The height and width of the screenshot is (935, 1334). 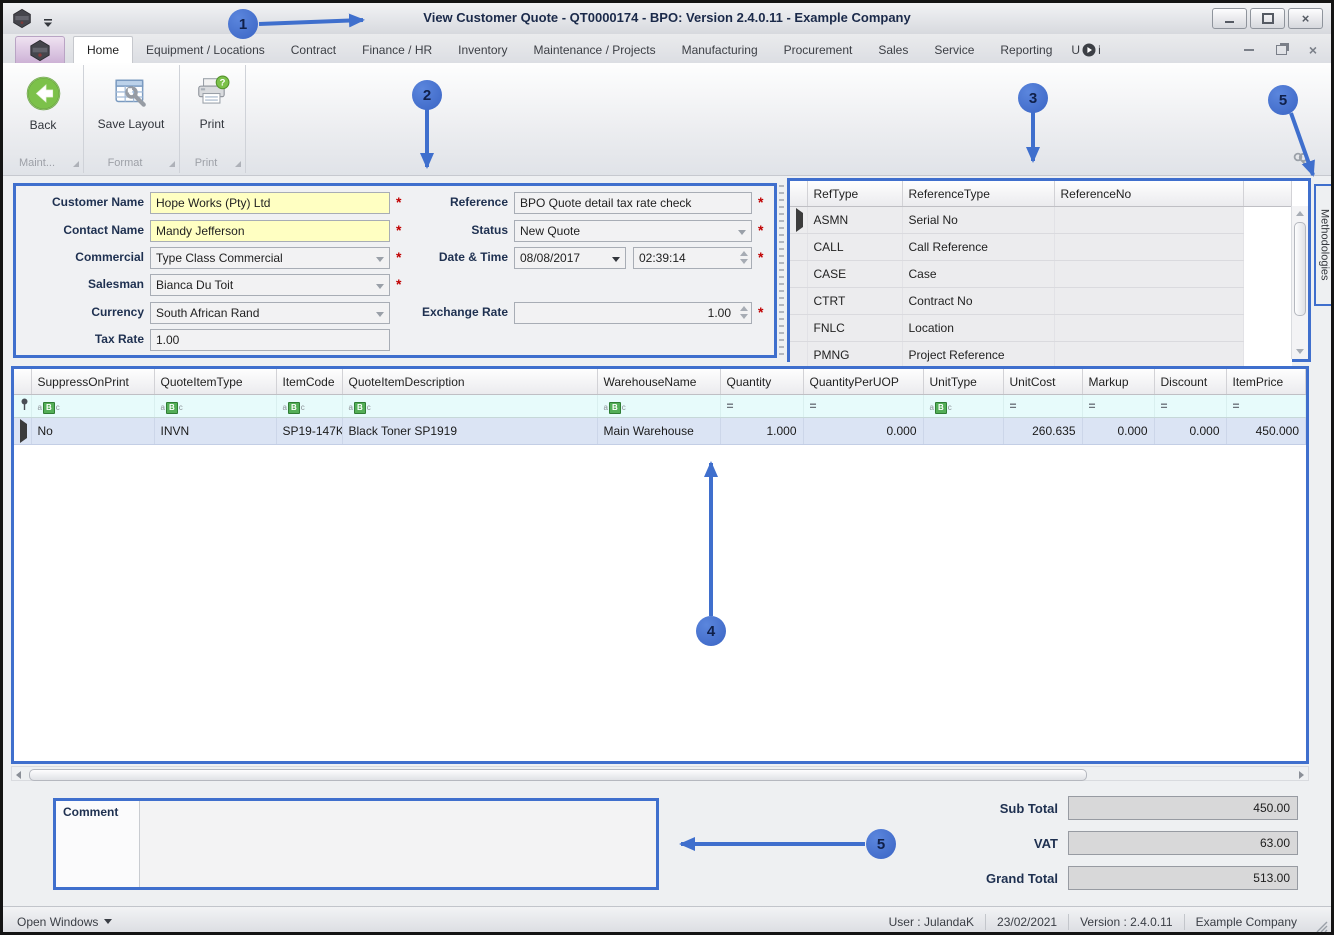 I want to click on column-header: QuoteItemDescription, so click(x=470, y=382).